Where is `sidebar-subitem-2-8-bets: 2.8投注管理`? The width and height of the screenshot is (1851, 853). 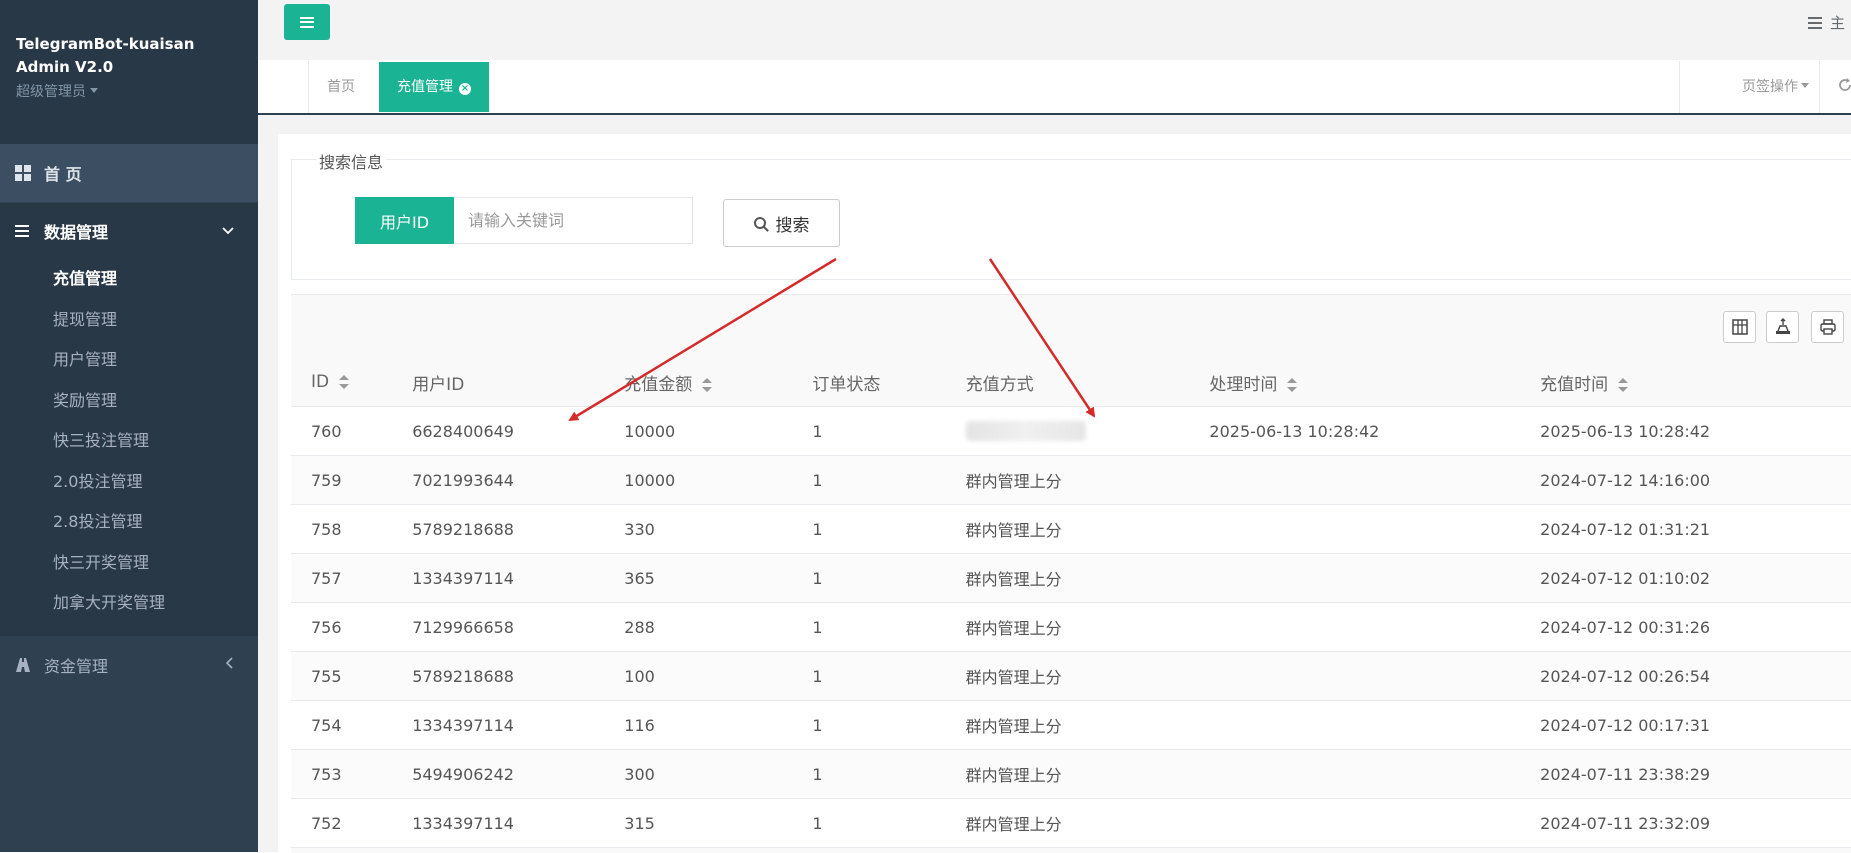 sidebar-subitem-2-8-bets: 2.8投注管理 is located at coordinates (129, 522).